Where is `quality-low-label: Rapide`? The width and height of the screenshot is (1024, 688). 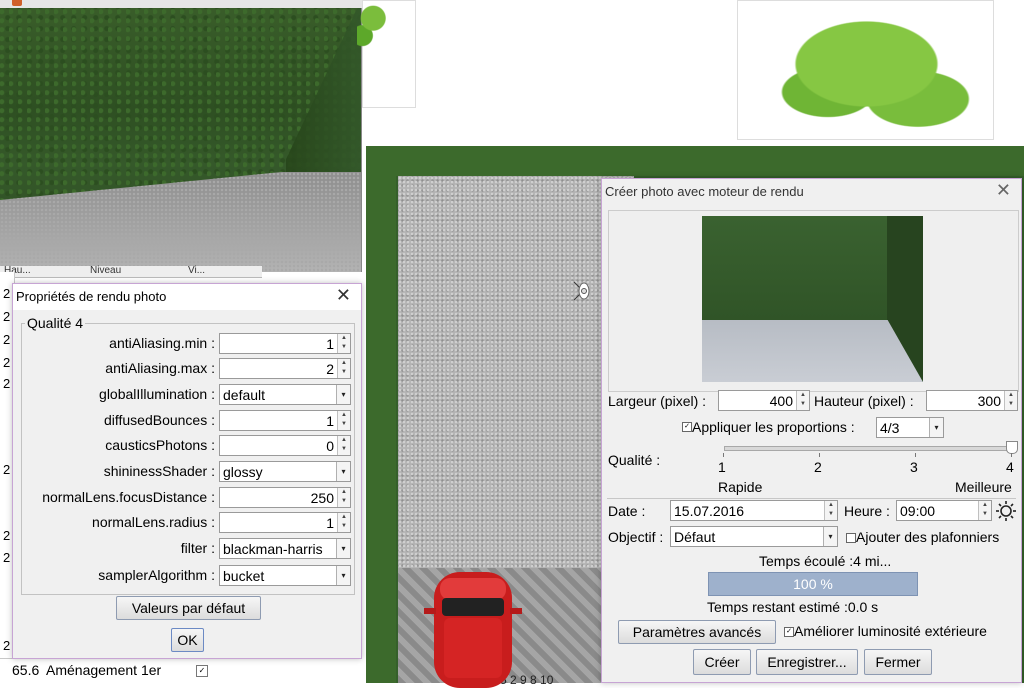
quality-low-label: Rapide is located at coordinates (740, 487).